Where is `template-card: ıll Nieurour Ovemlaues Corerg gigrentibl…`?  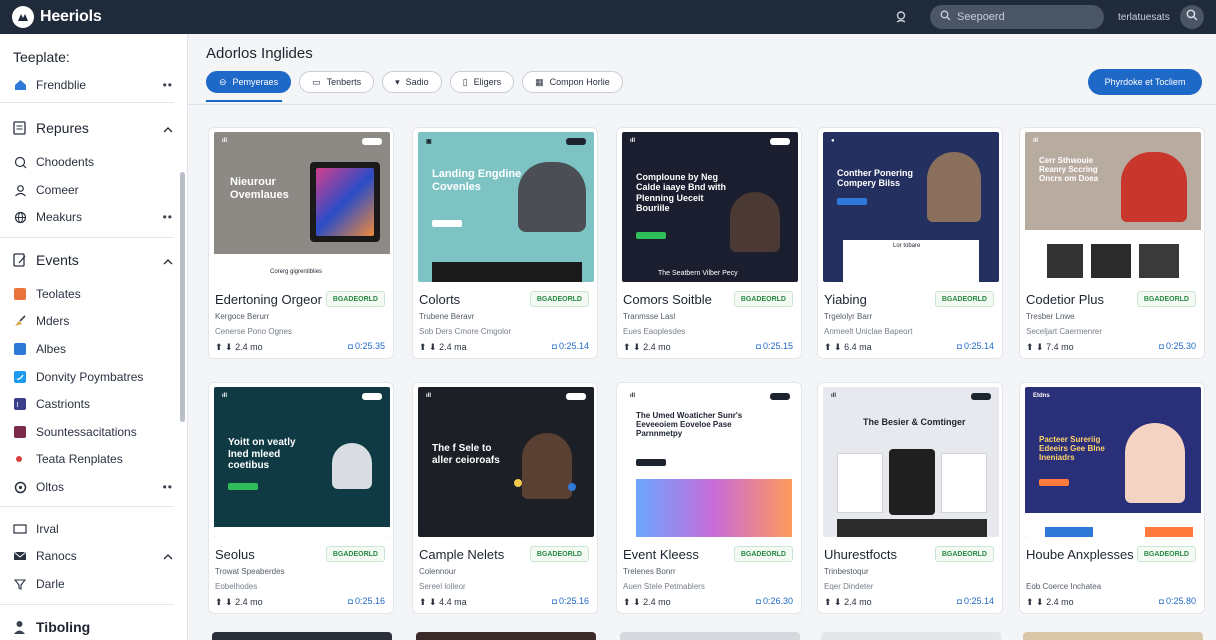 template-card: ıll Nieurour Ovemlaues Corerg gigrentibl… is located at coordinates (301, 243).